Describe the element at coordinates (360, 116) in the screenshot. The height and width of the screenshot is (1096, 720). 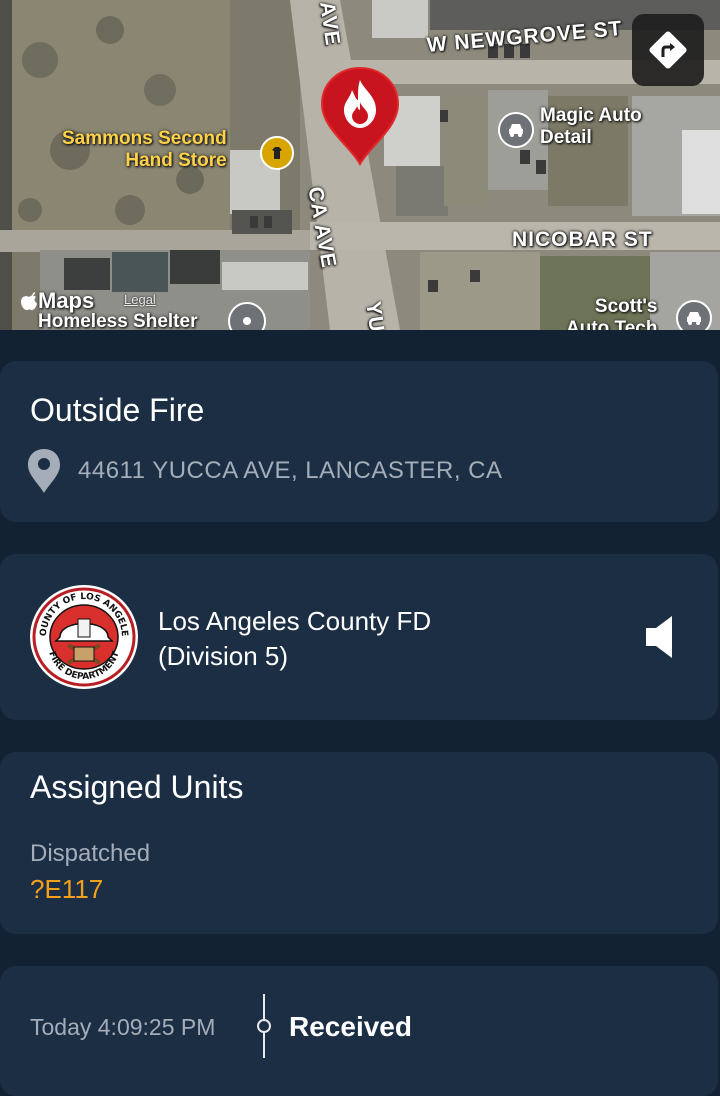
I see `incident-map-pin` at that location.